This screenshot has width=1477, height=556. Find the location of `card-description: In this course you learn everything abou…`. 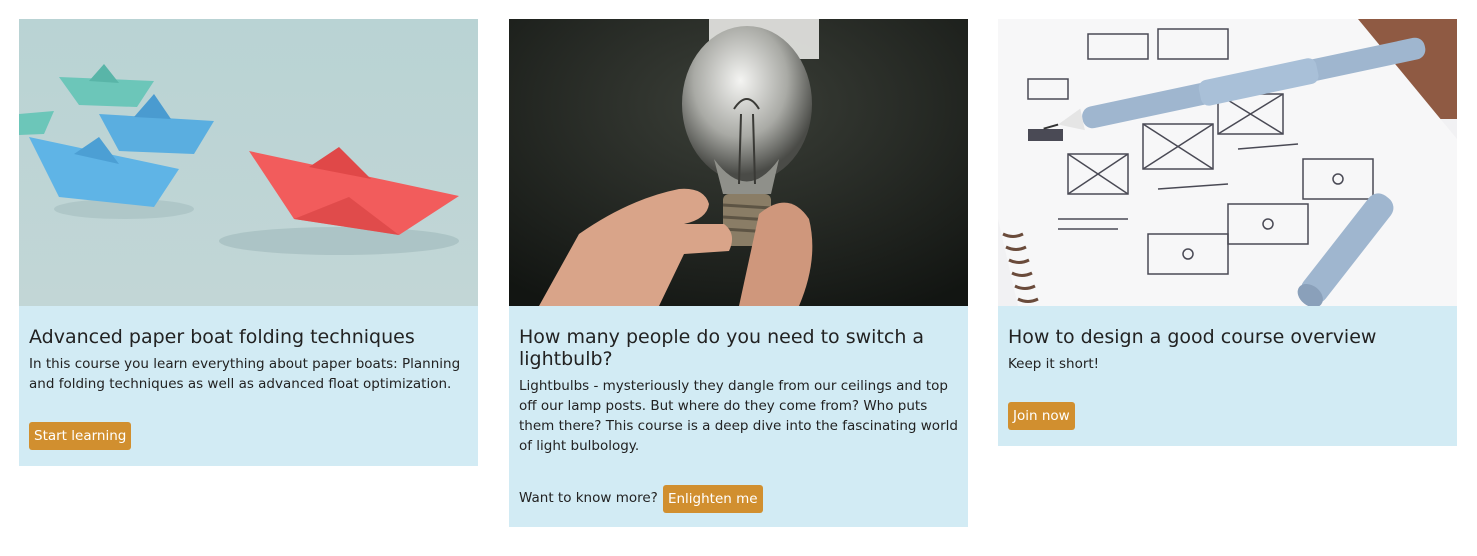

card-description: In this course you learn everything abou… is located at coordinates (245, 374).